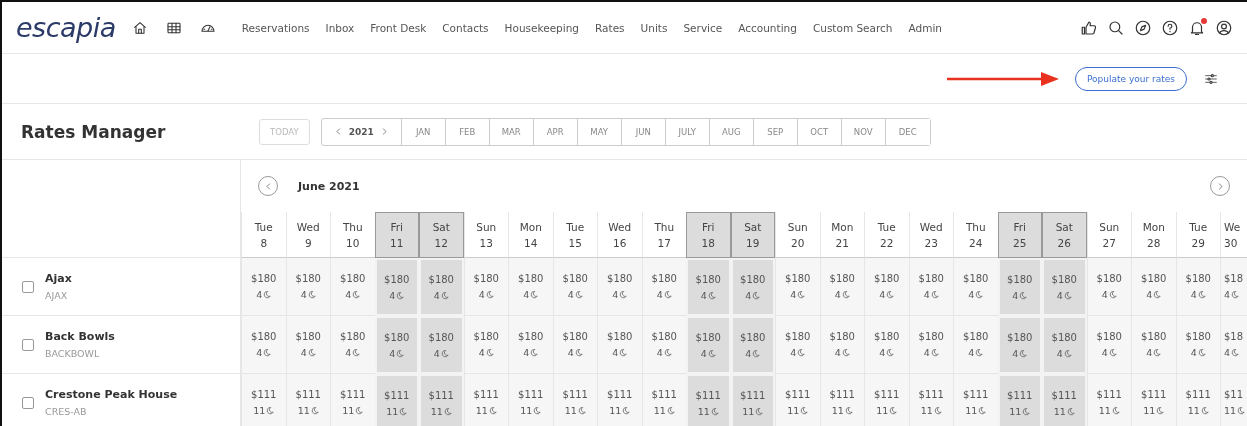 The width and height of the screenshot is (1247, 426). Describe the element at coordinates (465, 27) in the screenshot. I see `nav-link: Contacts` at that location.